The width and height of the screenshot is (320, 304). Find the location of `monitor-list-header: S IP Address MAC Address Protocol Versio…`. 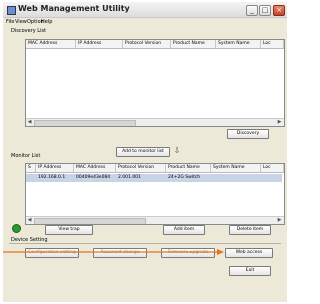

monitor-list-header: S IP Address MAC Address Protocol Versio… is located at coordinates (155, 168).